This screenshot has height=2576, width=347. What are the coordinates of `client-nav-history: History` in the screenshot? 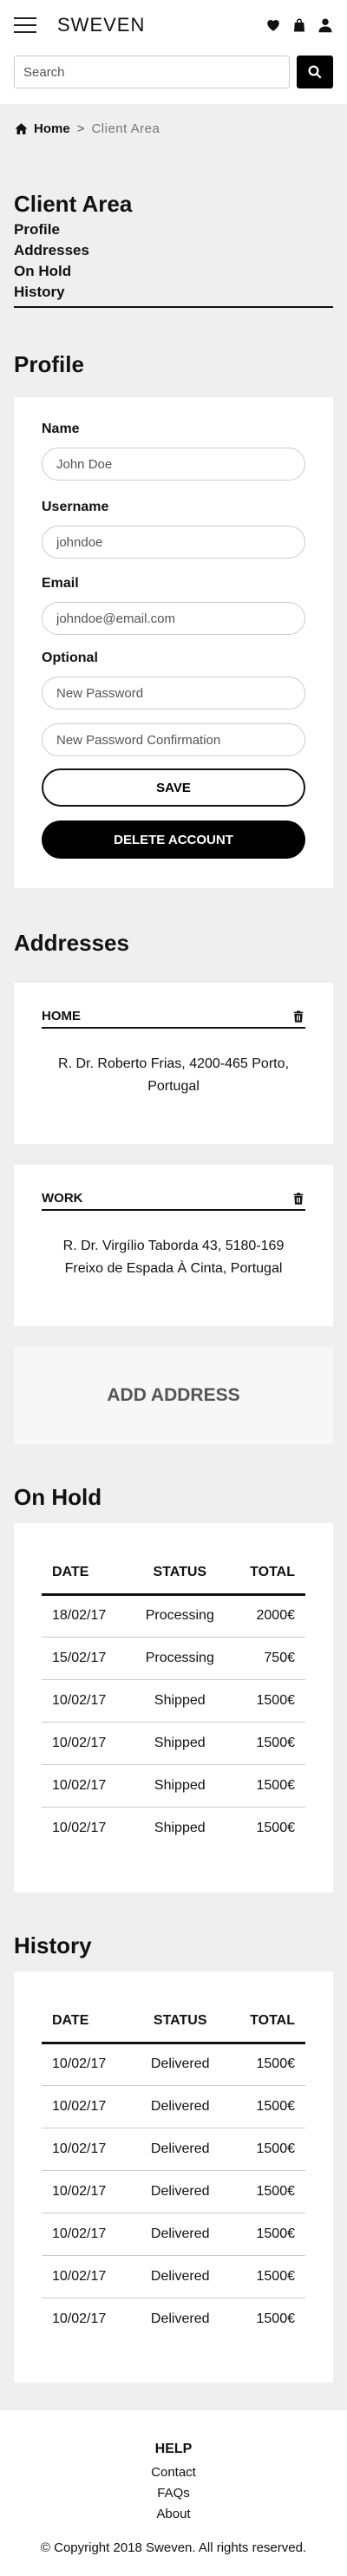 It's located at (173, 292).